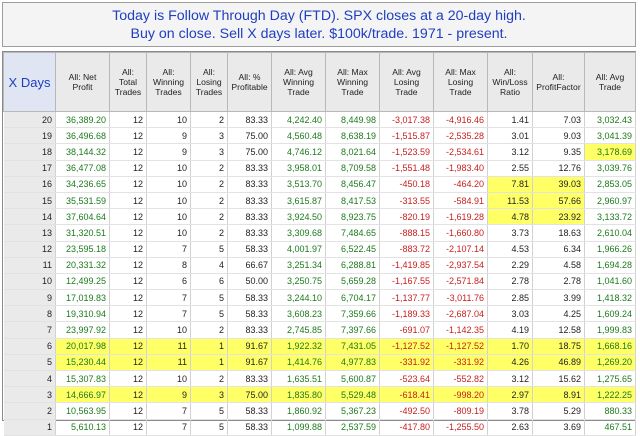 This screenshot has width=640, height=436. I want to click on table-cell: 3, so click(209, 152).